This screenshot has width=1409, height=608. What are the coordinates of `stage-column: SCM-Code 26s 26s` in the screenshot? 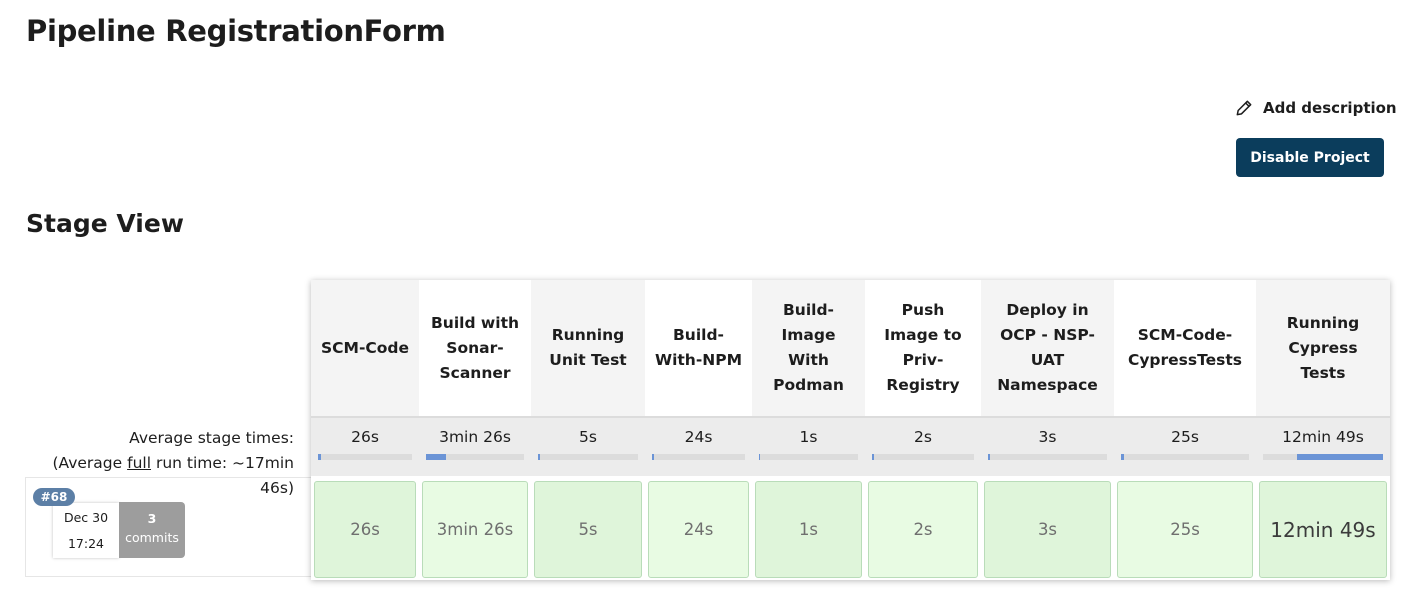 It's located at (365, 430).